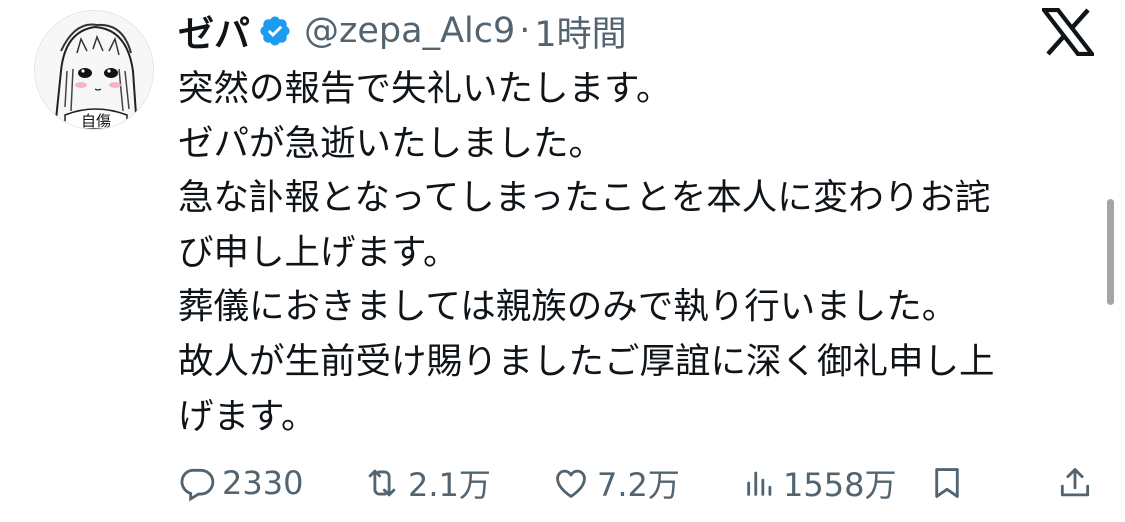 The height and width of the screenshot is (522, 1125). I want to click on svg-text: 自傷, so click(96, 120).